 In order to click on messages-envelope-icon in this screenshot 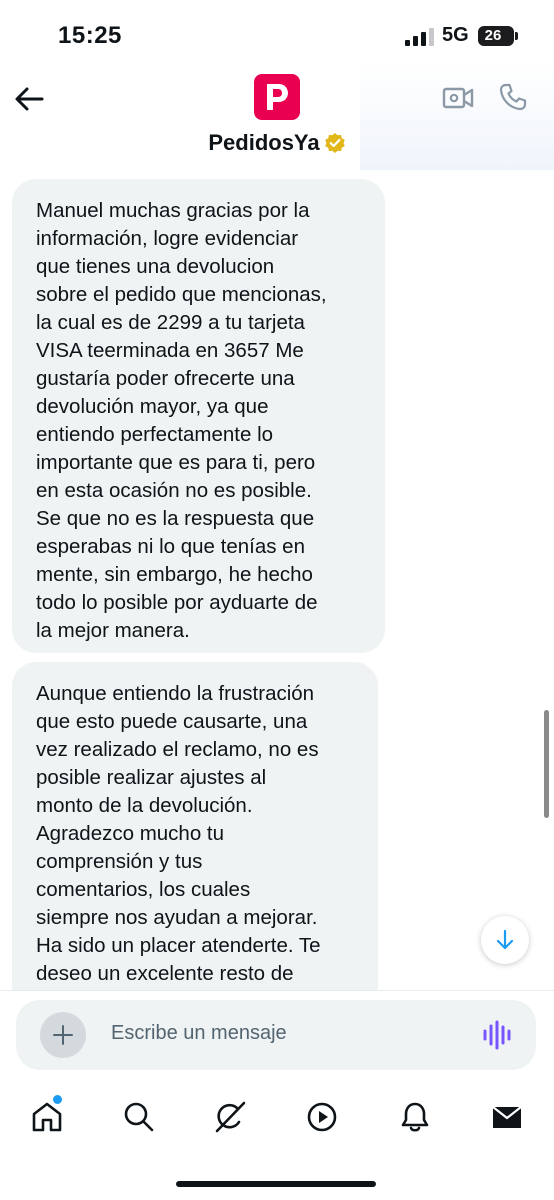, I will do `click(507, 1117)`.